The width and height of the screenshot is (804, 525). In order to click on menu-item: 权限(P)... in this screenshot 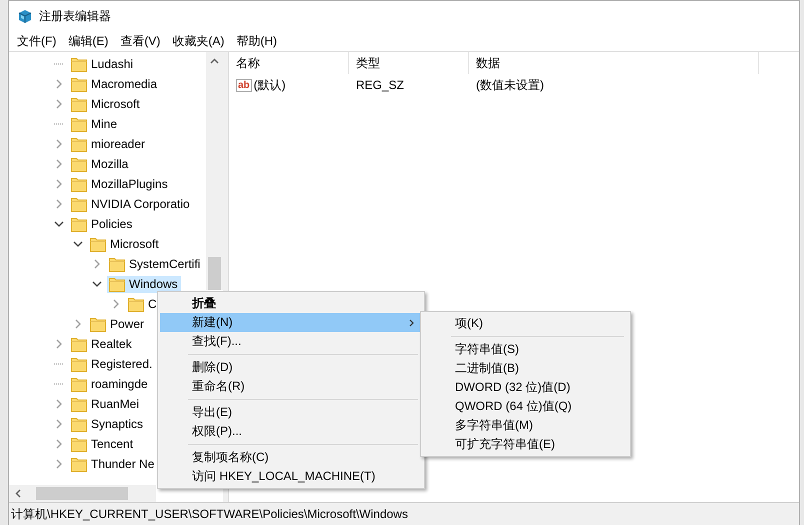, I will do `click(291, 431)`.